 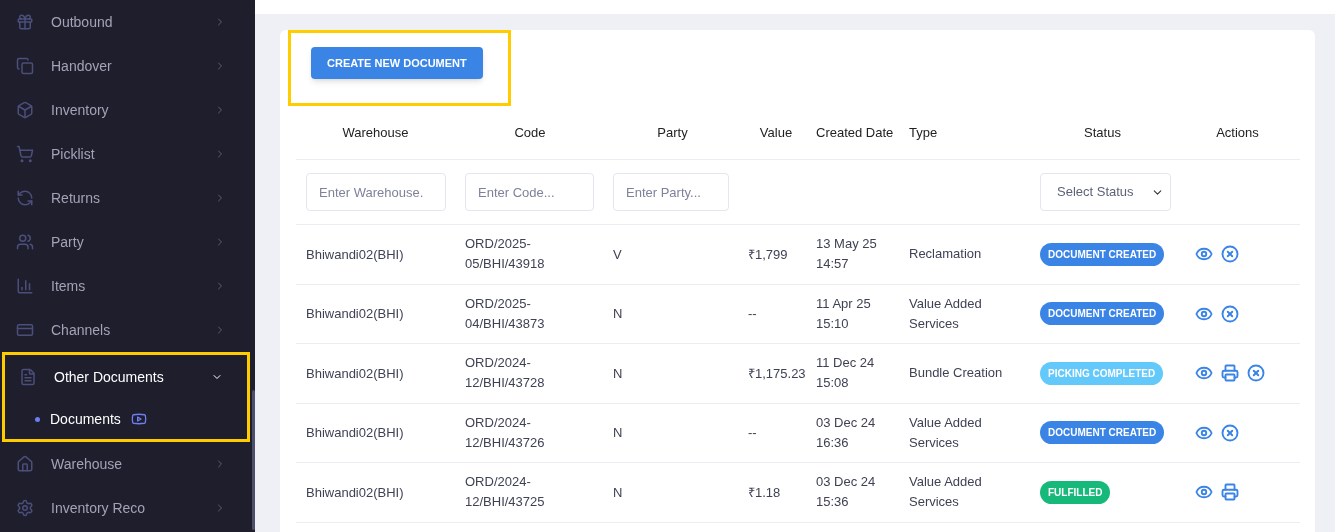 I want to click on users-icon, so click(x=25, y=242).